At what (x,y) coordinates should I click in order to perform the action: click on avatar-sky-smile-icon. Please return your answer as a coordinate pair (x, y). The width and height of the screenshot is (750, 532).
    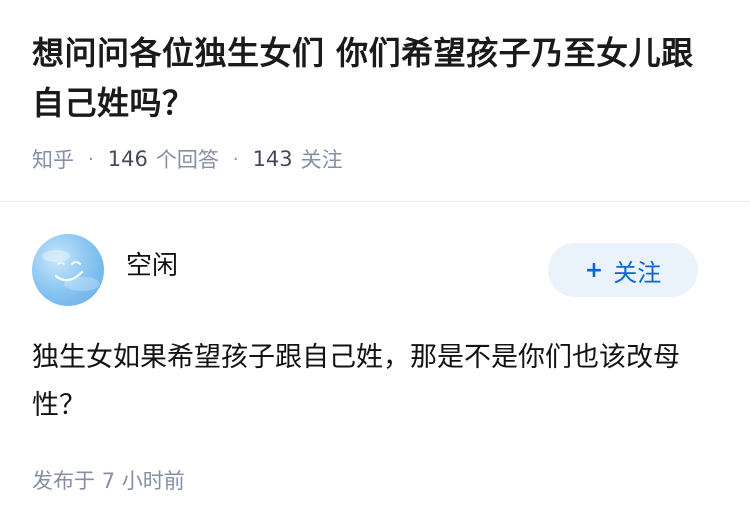
    Looking at the image, I should click on (71, 270).